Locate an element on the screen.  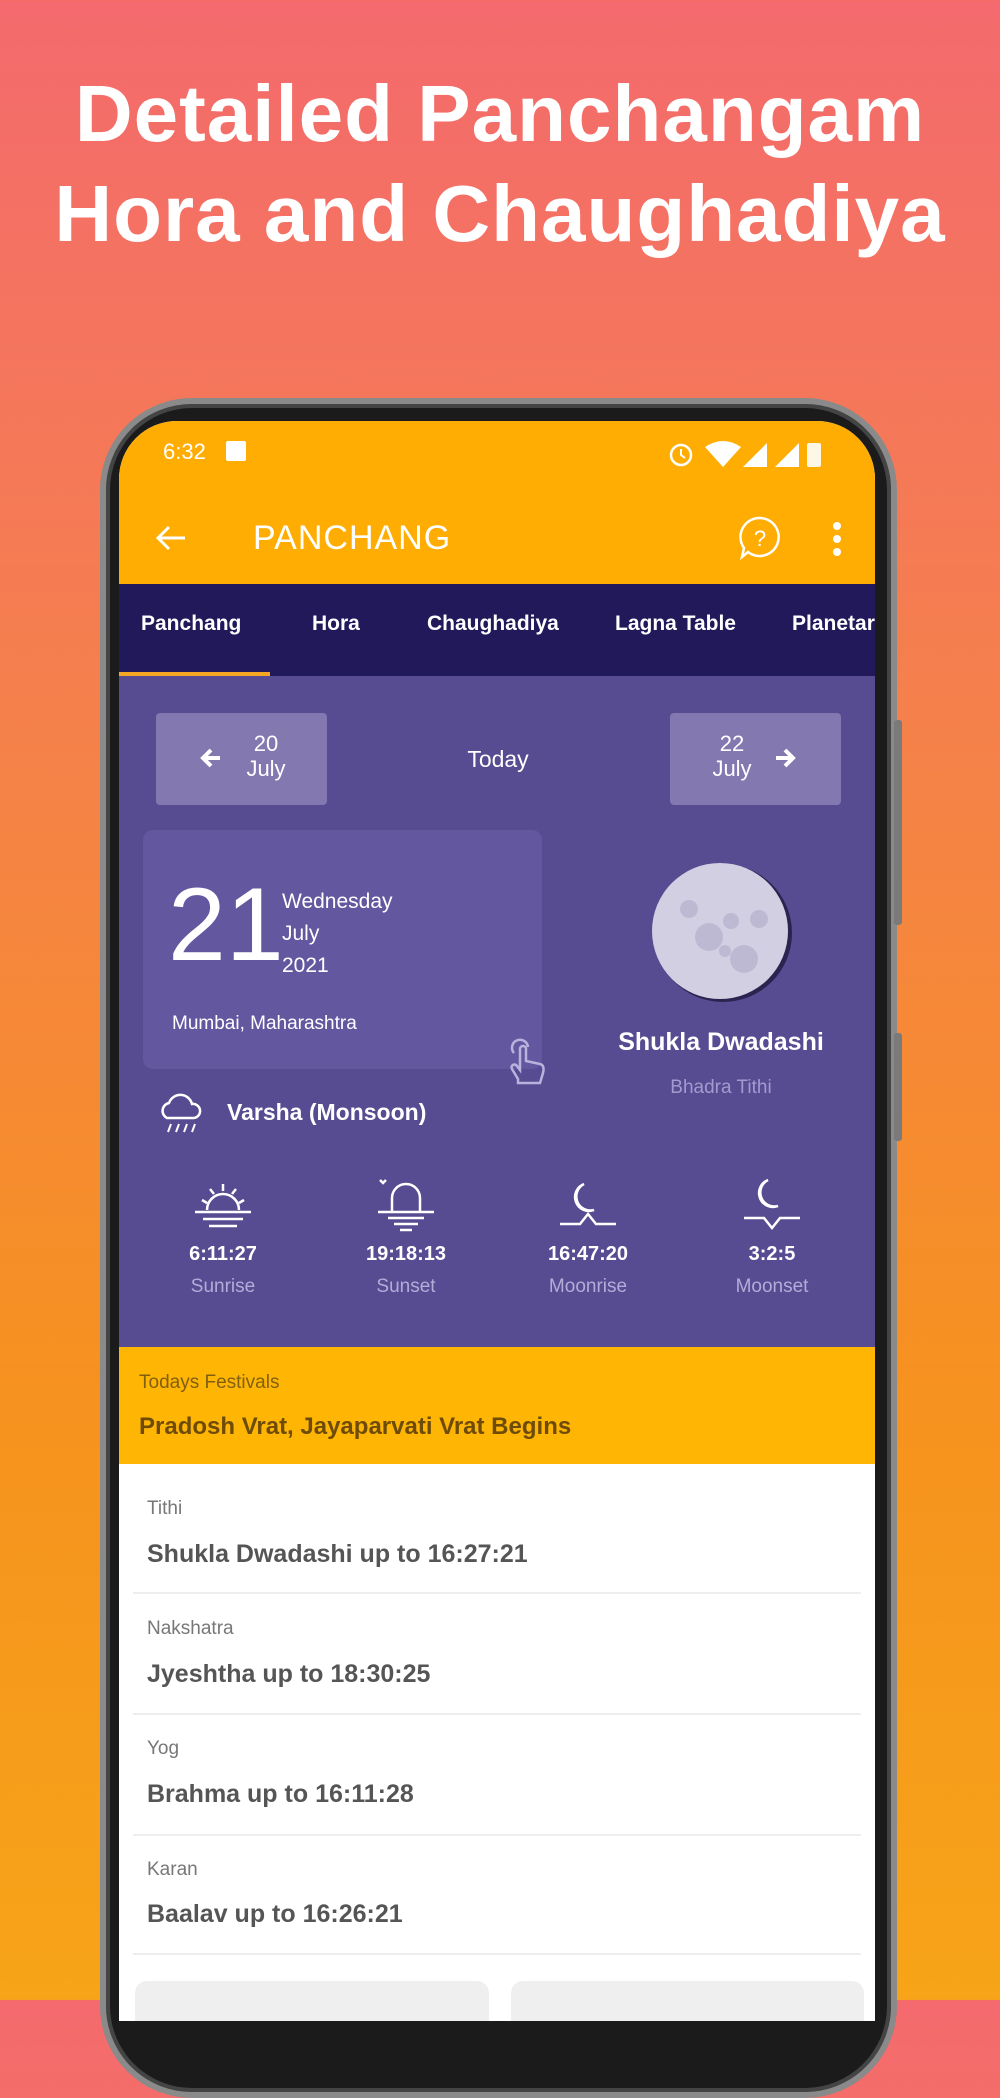
date-month: July is located at coordinates (301, 933).